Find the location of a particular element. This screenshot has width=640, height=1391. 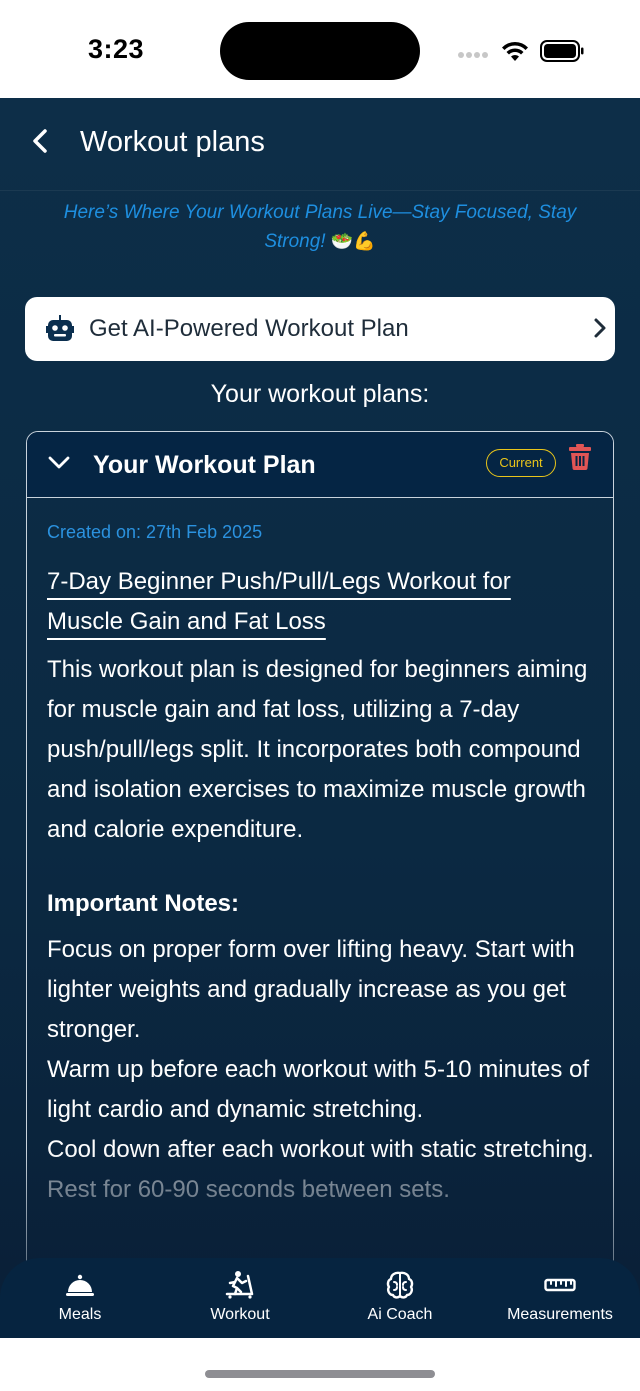

tab-workout: Workout is located at coordinates (240, 1298).